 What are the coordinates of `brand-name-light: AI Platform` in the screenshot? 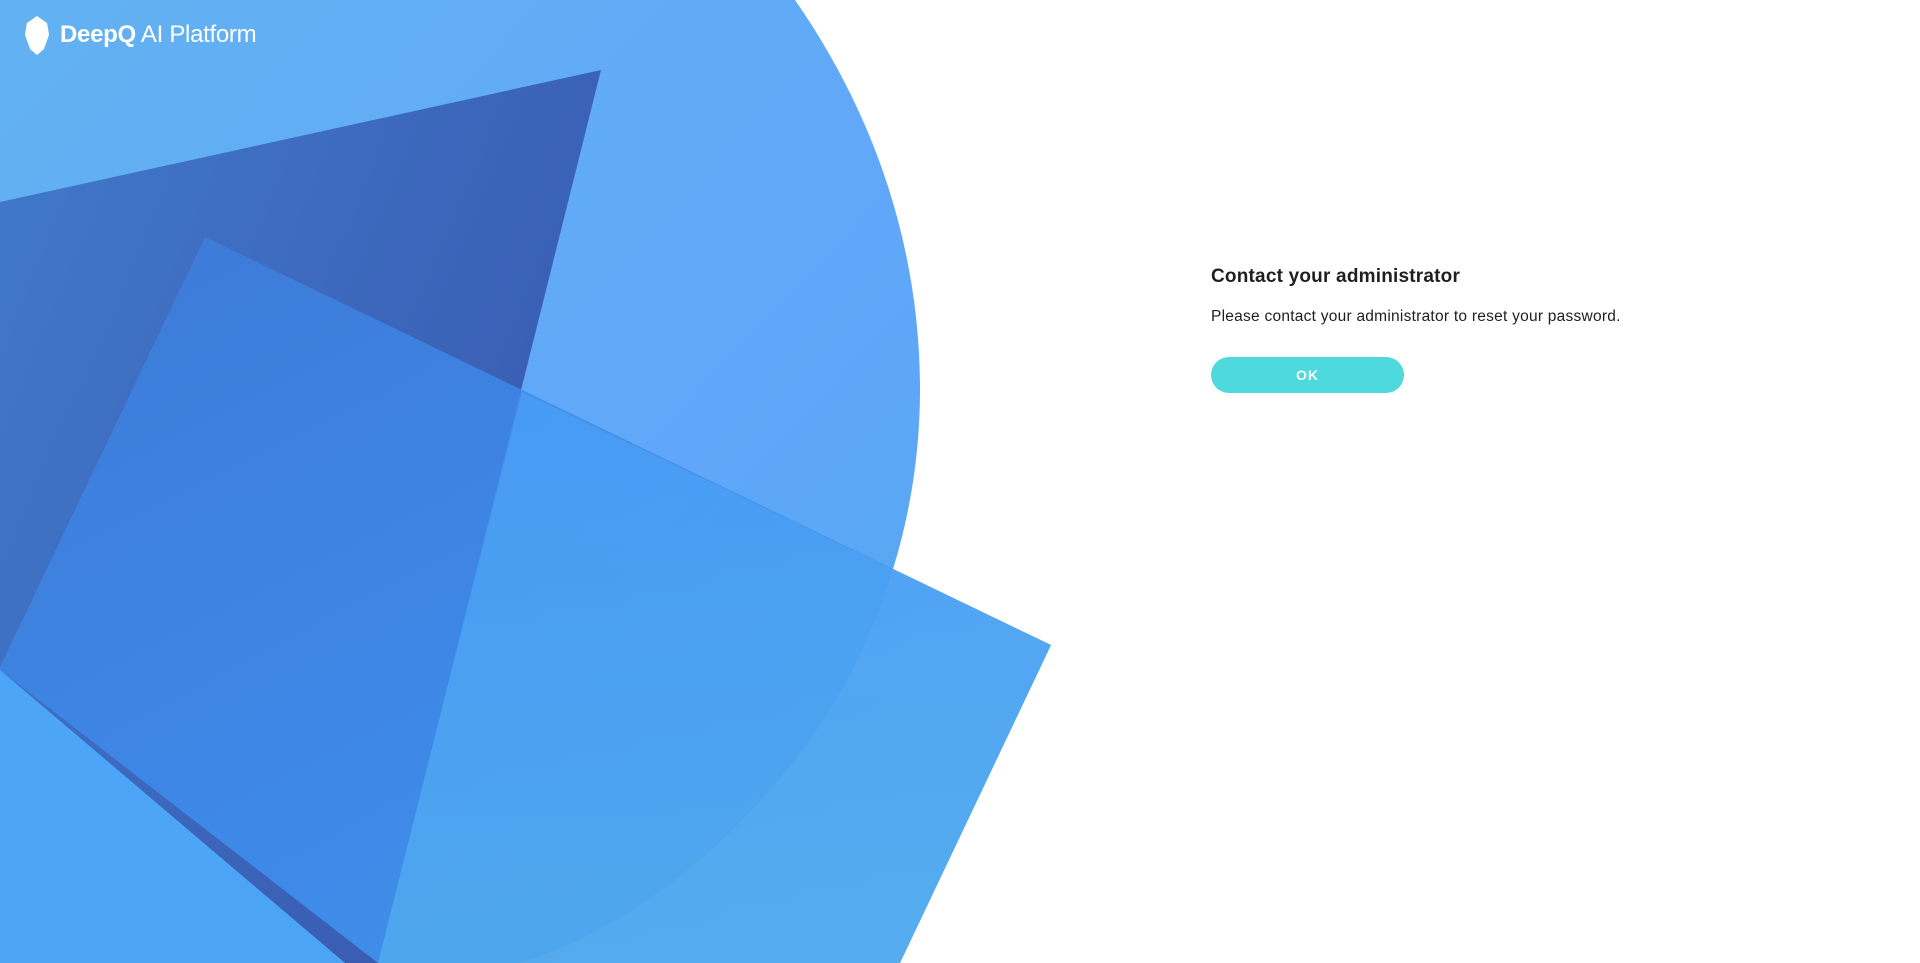 It's located at (198, 34).